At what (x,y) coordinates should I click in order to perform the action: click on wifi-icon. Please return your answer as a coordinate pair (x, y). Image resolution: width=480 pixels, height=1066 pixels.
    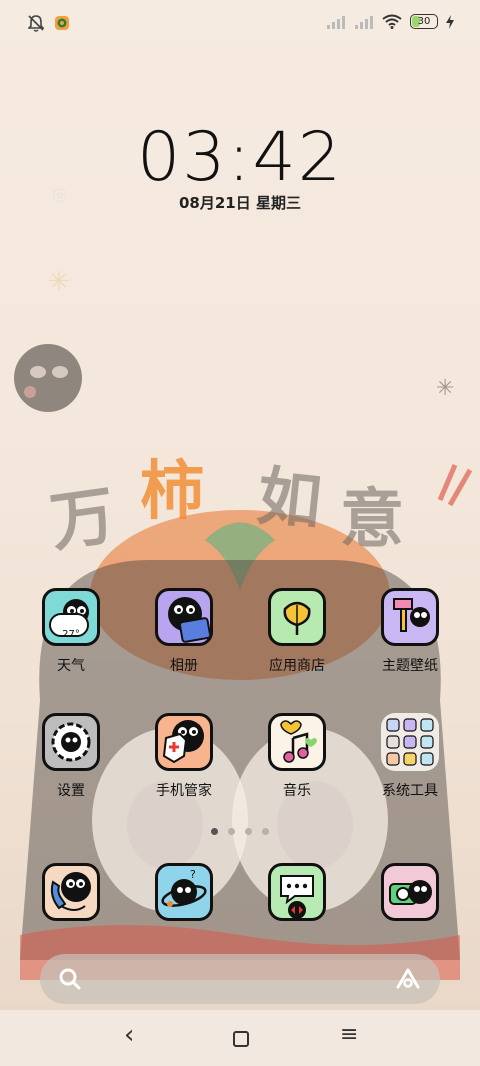
    Looking at the image, I should click on (392, 21).